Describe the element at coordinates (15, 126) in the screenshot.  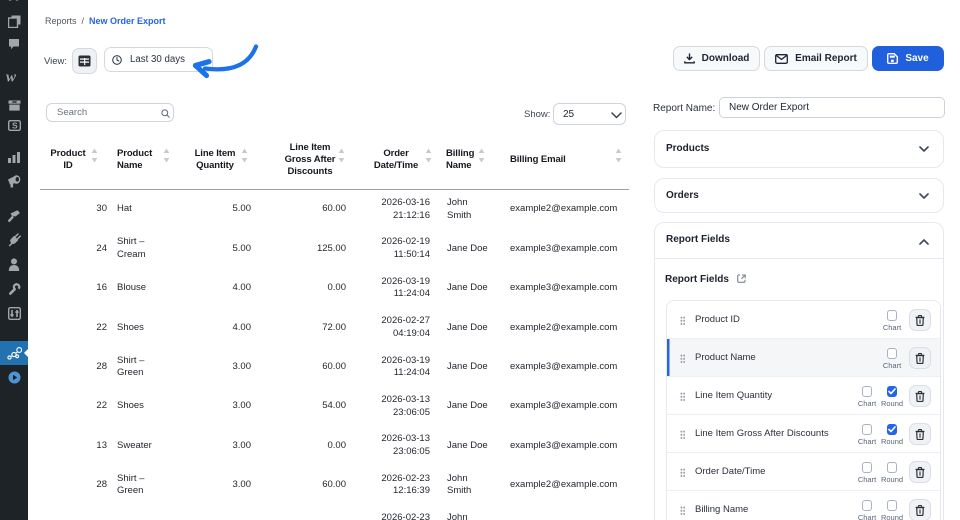
I see `svg-text: S` at that location.